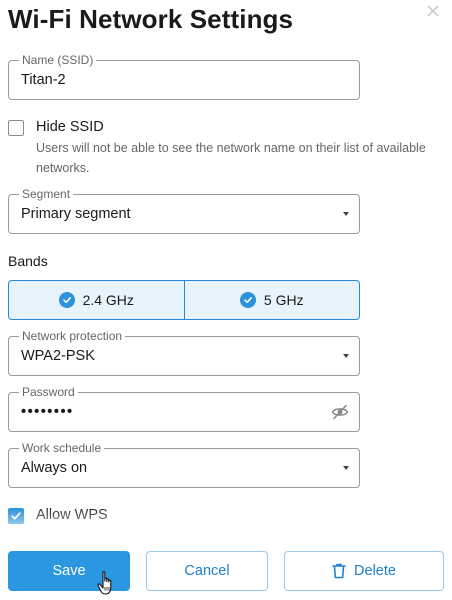 This screenshot has height=600, width=452. I want to click on hide-ssid-label: Hide SSID, so click(70, 127).